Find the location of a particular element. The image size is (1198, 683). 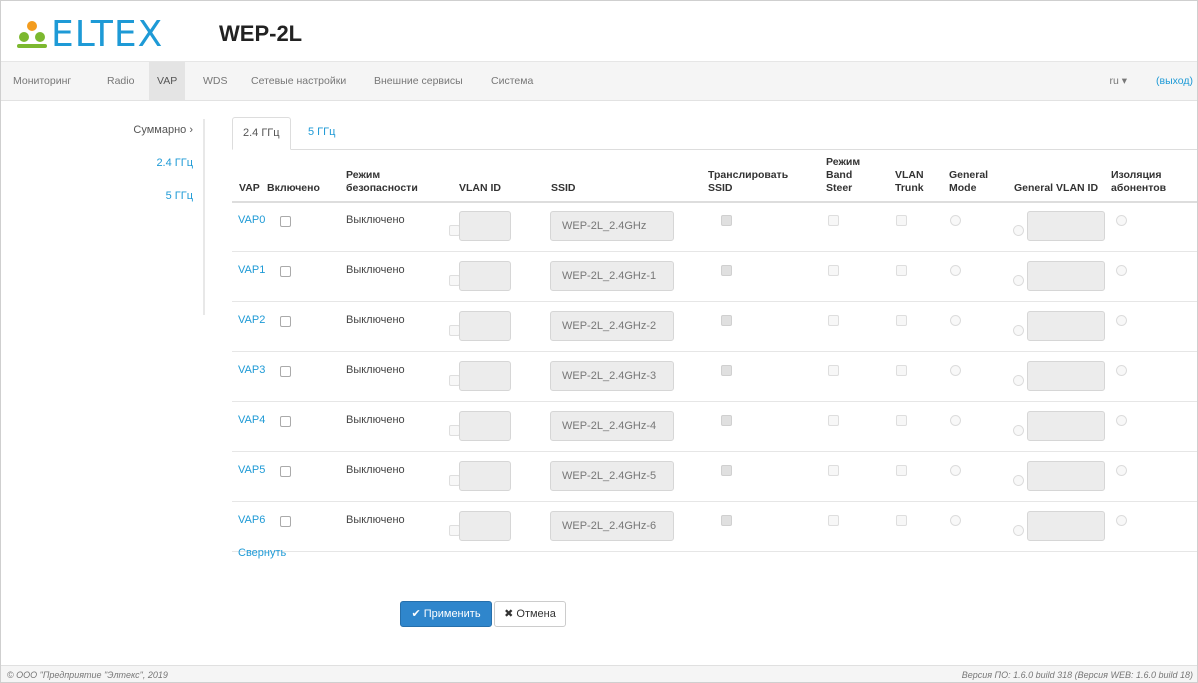

nav-network-settings: Сетевые настройки is located at coordinates (298, 81).